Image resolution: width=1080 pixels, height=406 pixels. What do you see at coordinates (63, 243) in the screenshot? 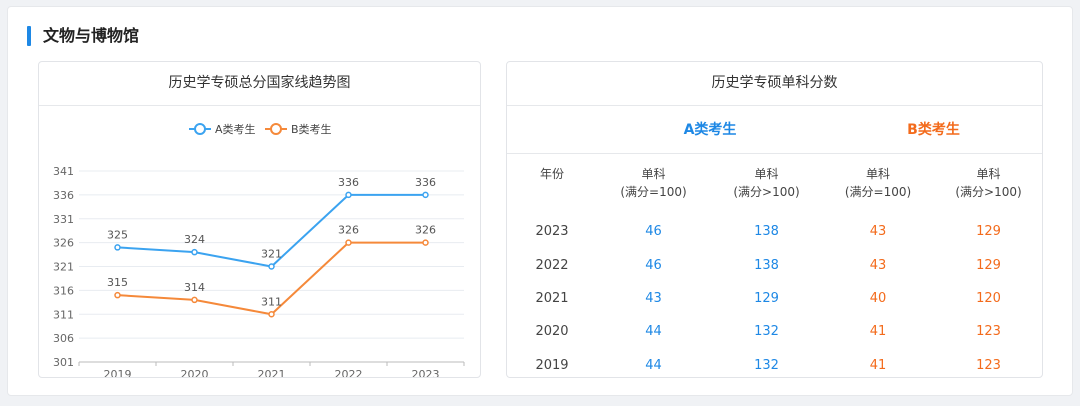
I see `y-tick-label: 326` at bounding box center [63, 243].